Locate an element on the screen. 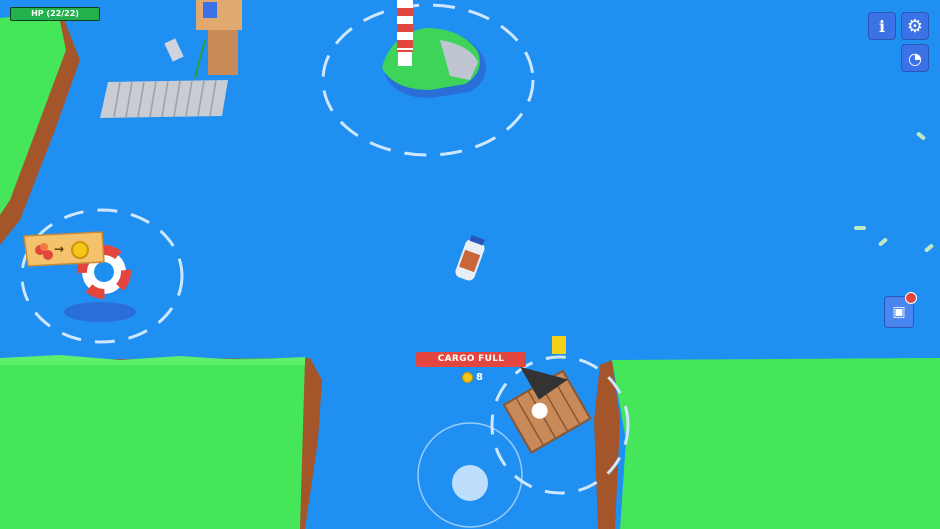  cargo-status-label: CARGO FULL is located at coordinates (471, 359).